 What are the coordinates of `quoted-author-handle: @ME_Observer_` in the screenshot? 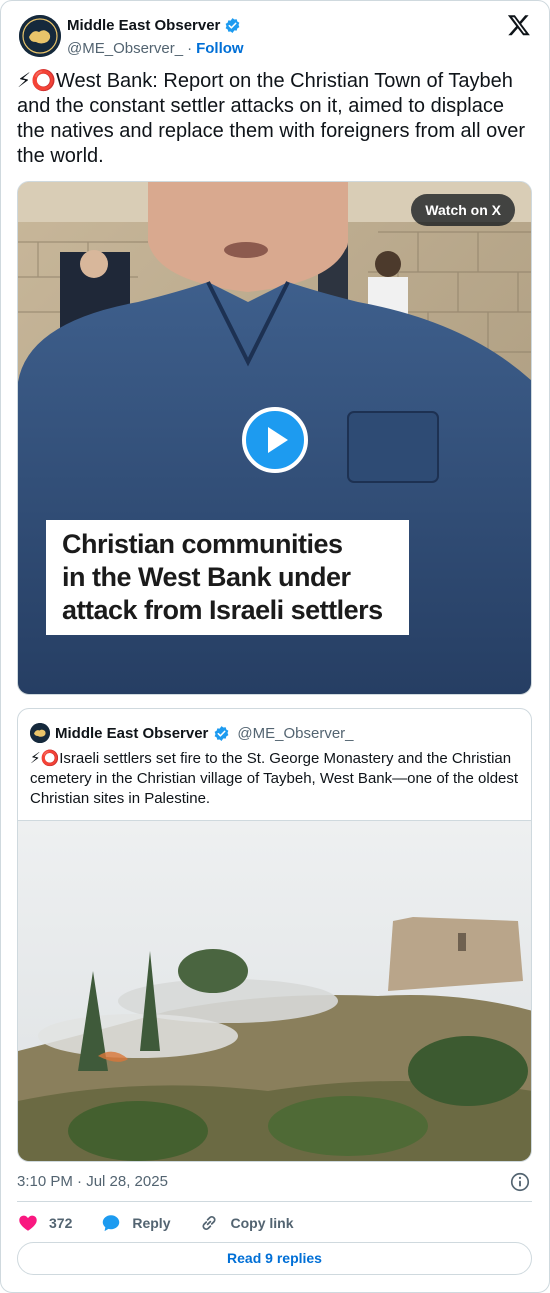 It's located at (295, 733).